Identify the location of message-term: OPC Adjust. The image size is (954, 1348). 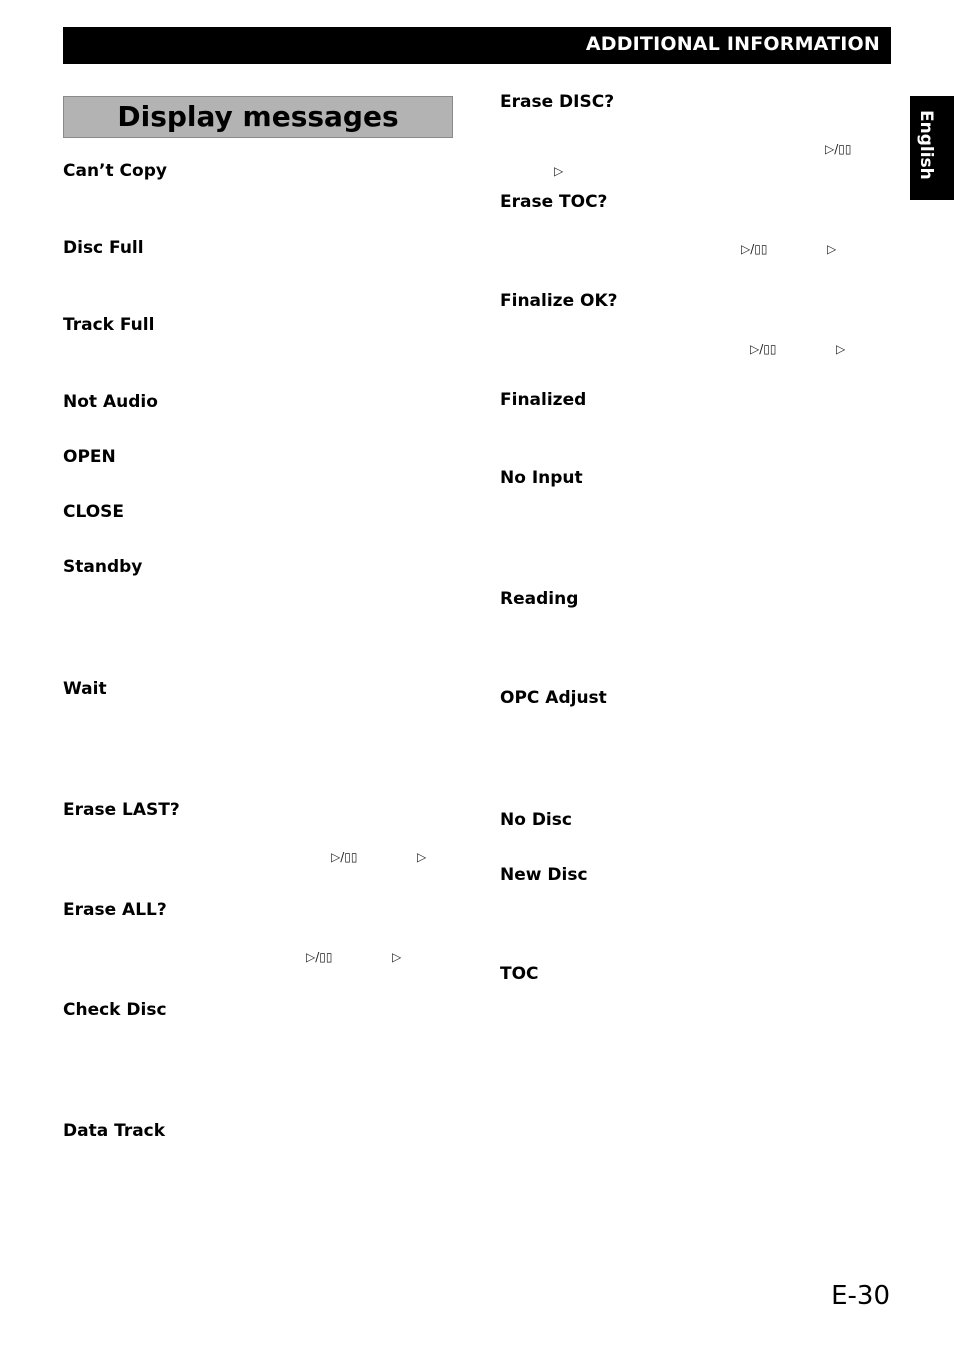
(553, 698).